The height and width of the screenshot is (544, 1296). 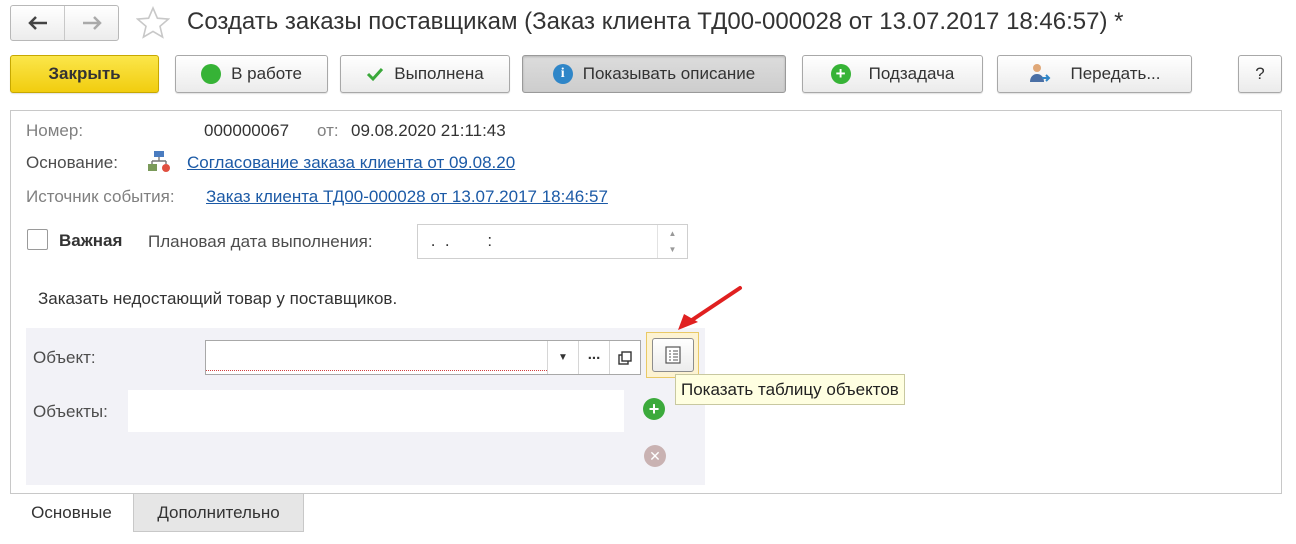 What do you see at coordinates (70, 411) in the screenshot?
I see `objects-label: Объекты:` at bounding box center [70, 411].